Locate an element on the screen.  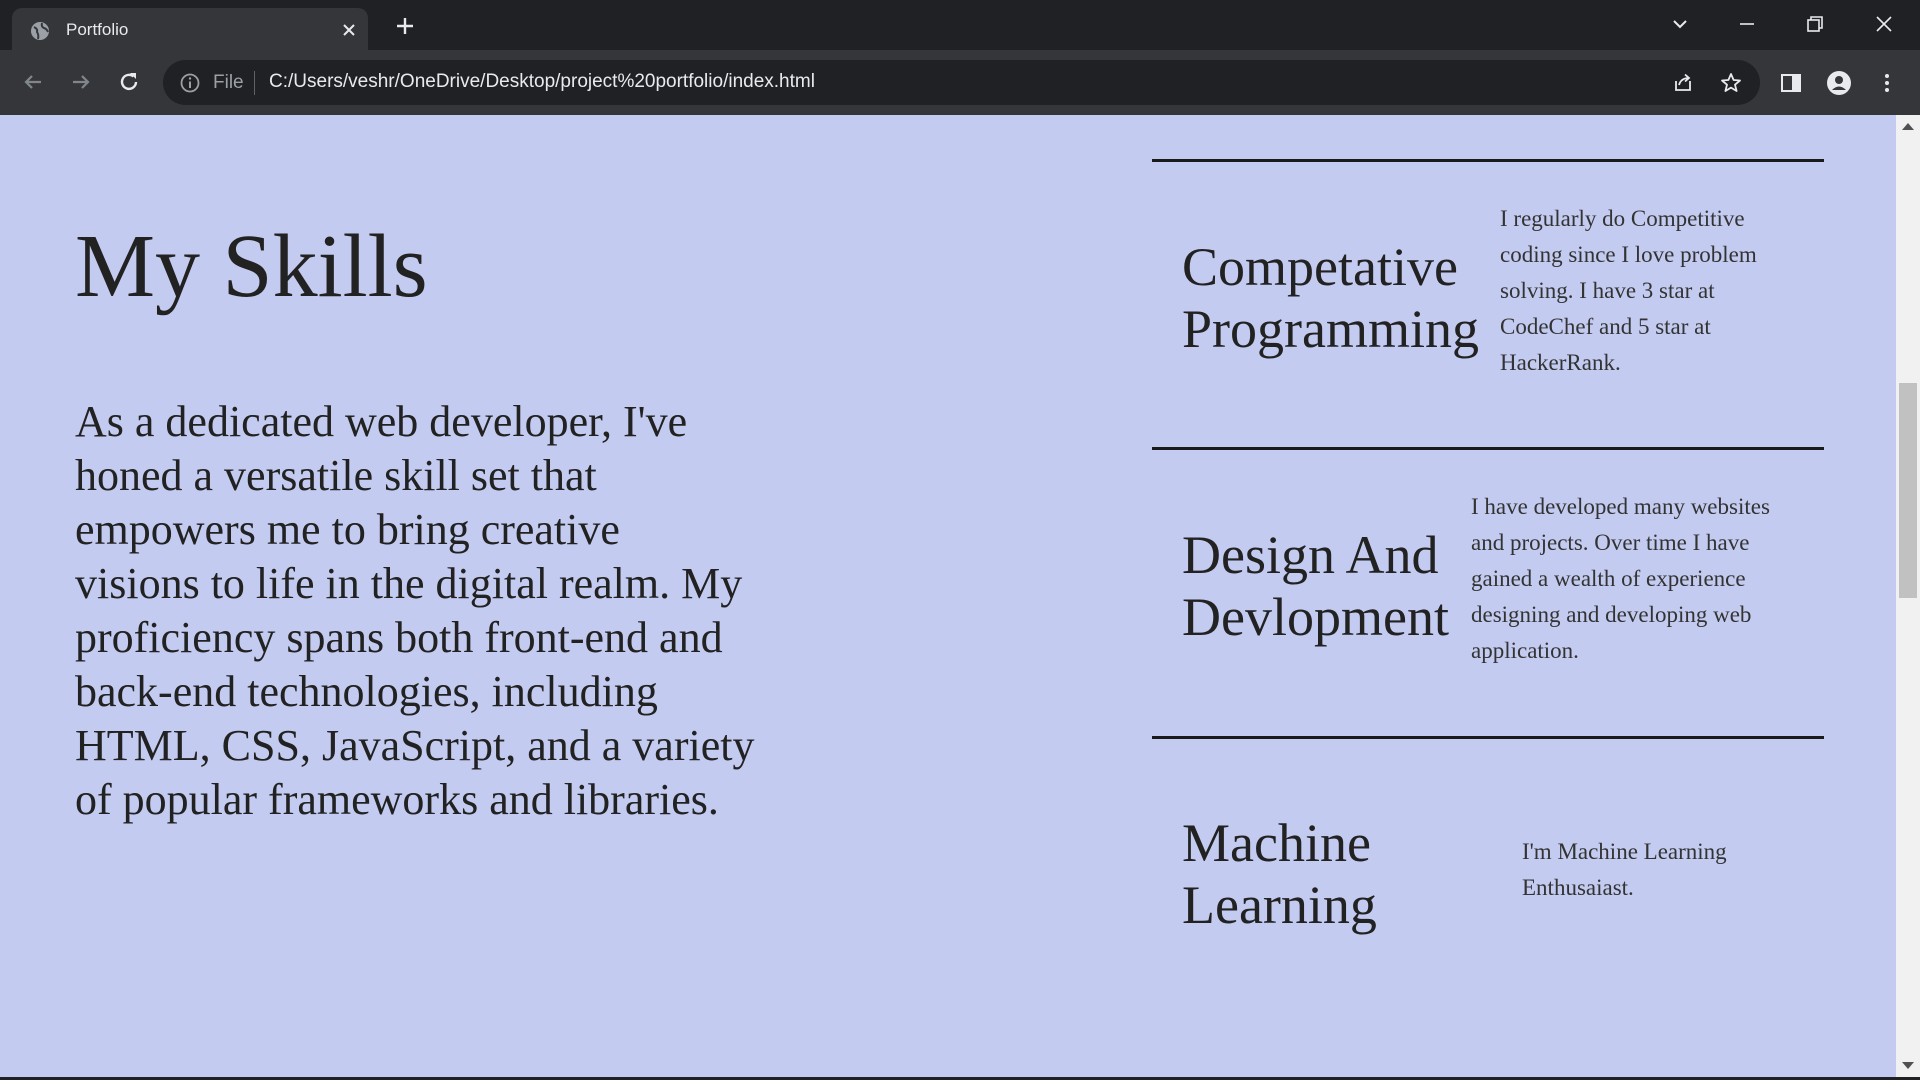
scrollbar-thumb is located at coordinates (1908, 490).